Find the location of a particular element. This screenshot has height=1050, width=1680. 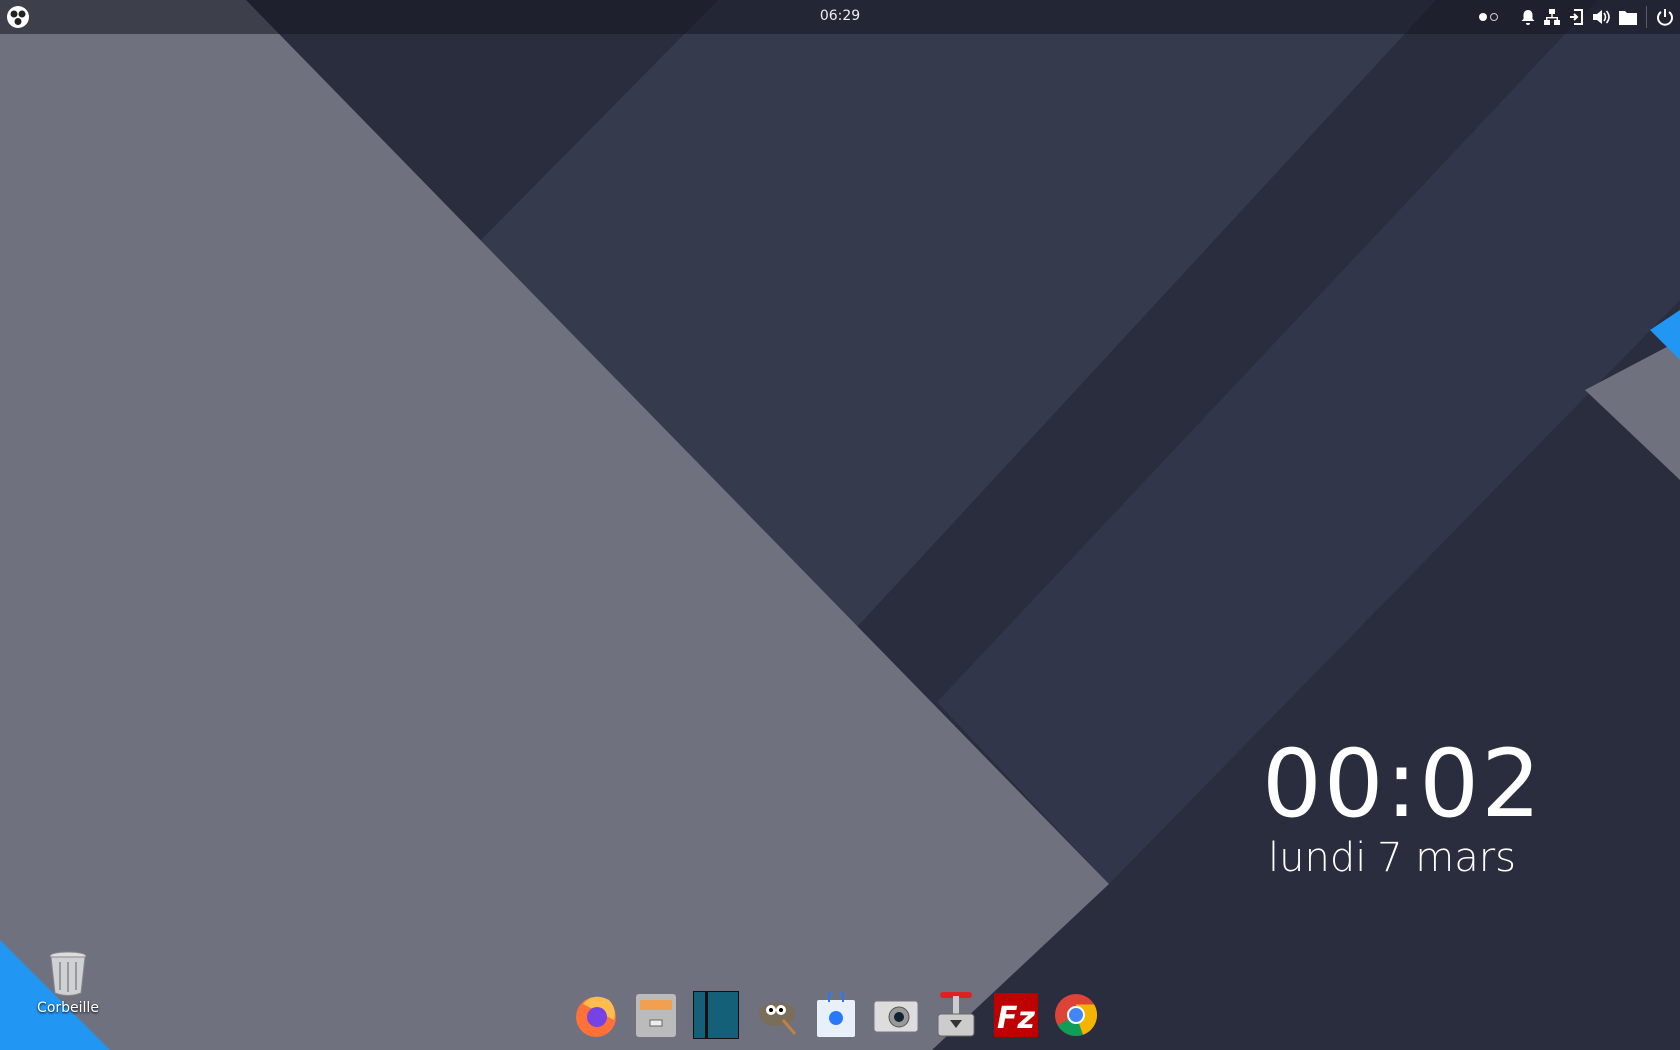

widget-day: lundi is located at coordinates (1317, 858).